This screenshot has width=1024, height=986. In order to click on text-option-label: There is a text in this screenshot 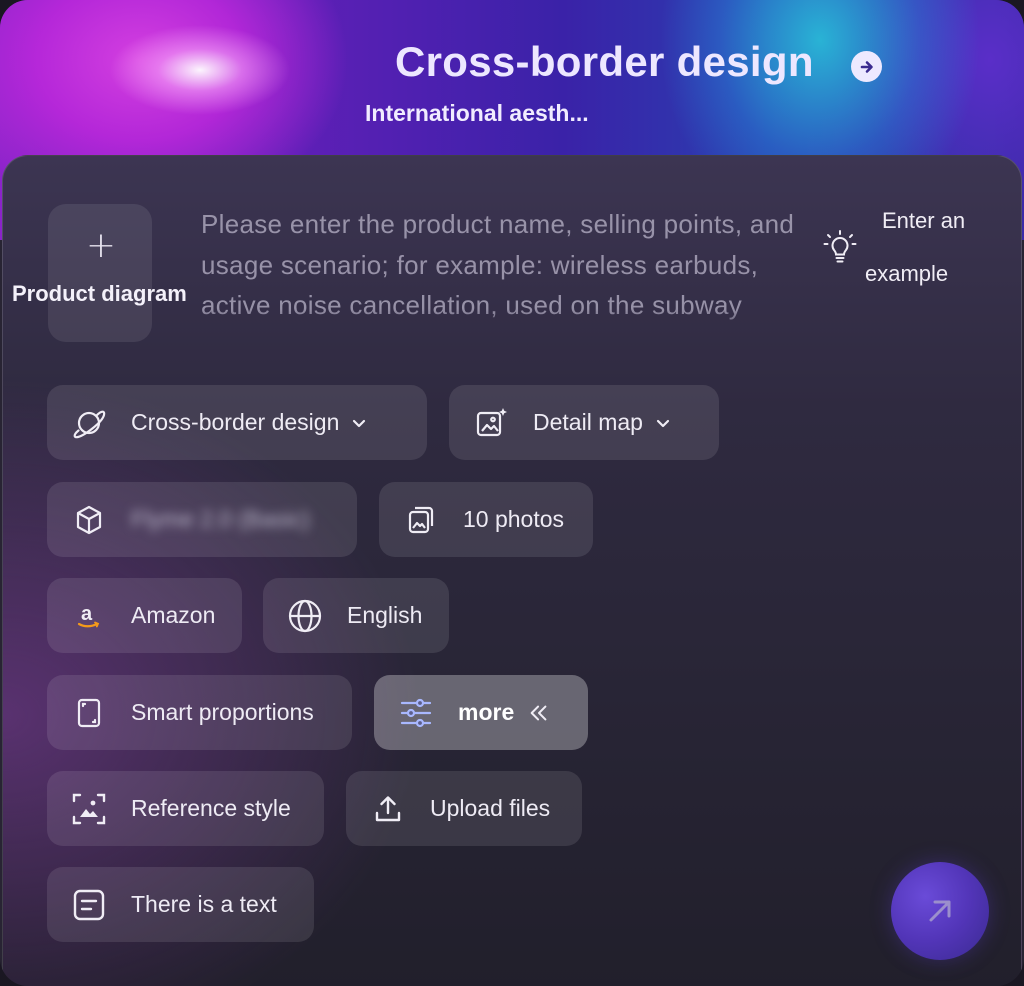, I will do `click(204, 904)`.